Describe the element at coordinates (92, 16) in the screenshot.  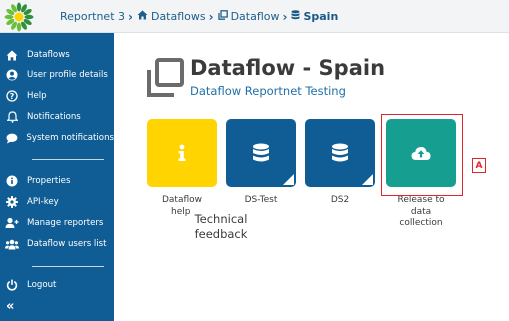
I see `breadcrumb-item-reportnet: Reportnet 3` at that location.